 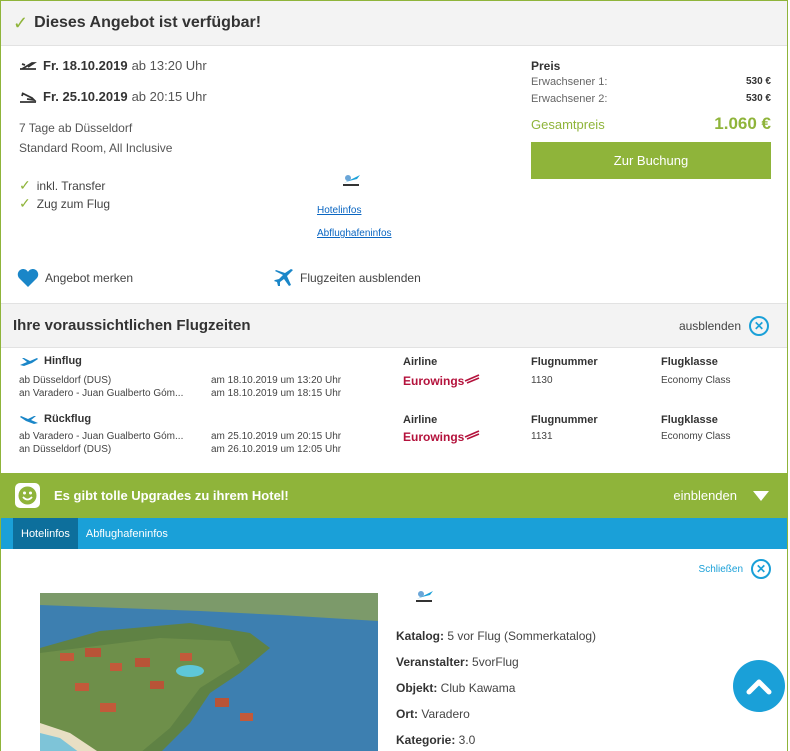 What do you see at coordinates (426, 740) in the screenshot?
I see `detail-key: Kategorie:` at bounding box center [426, 740].